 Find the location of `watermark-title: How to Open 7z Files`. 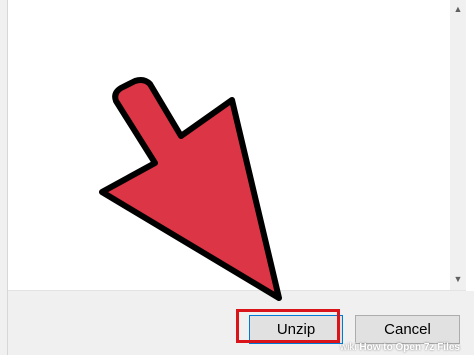

watermark-title: How to Open 7z Files is located at coordinates (409, 347).